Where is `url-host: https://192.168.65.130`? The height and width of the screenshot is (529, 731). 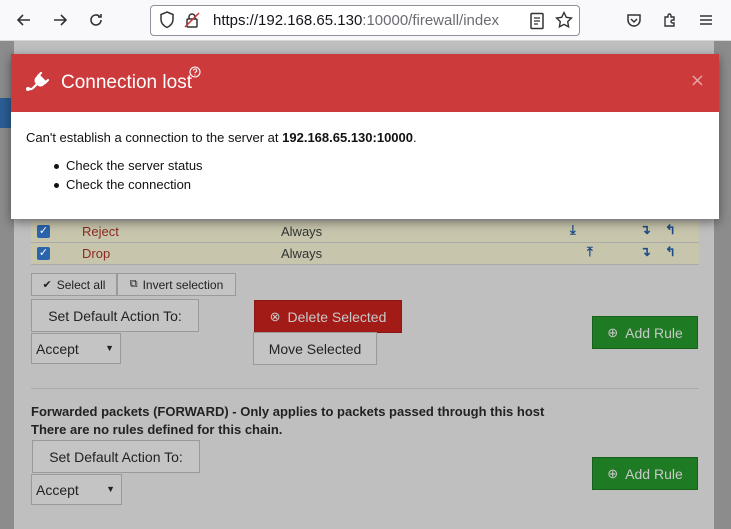
url-host: https://192.168.65.130 is located at coordinates (288, 20).